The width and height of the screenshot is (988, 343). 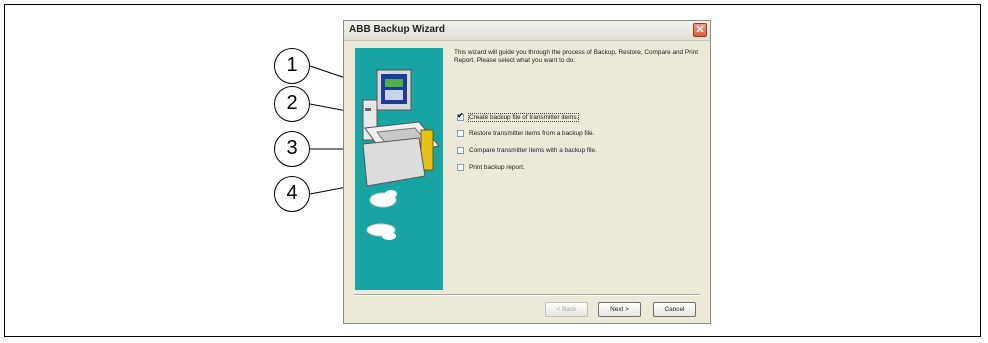 I want to click on checkbox-create-backup, so click(x=460, y=116).